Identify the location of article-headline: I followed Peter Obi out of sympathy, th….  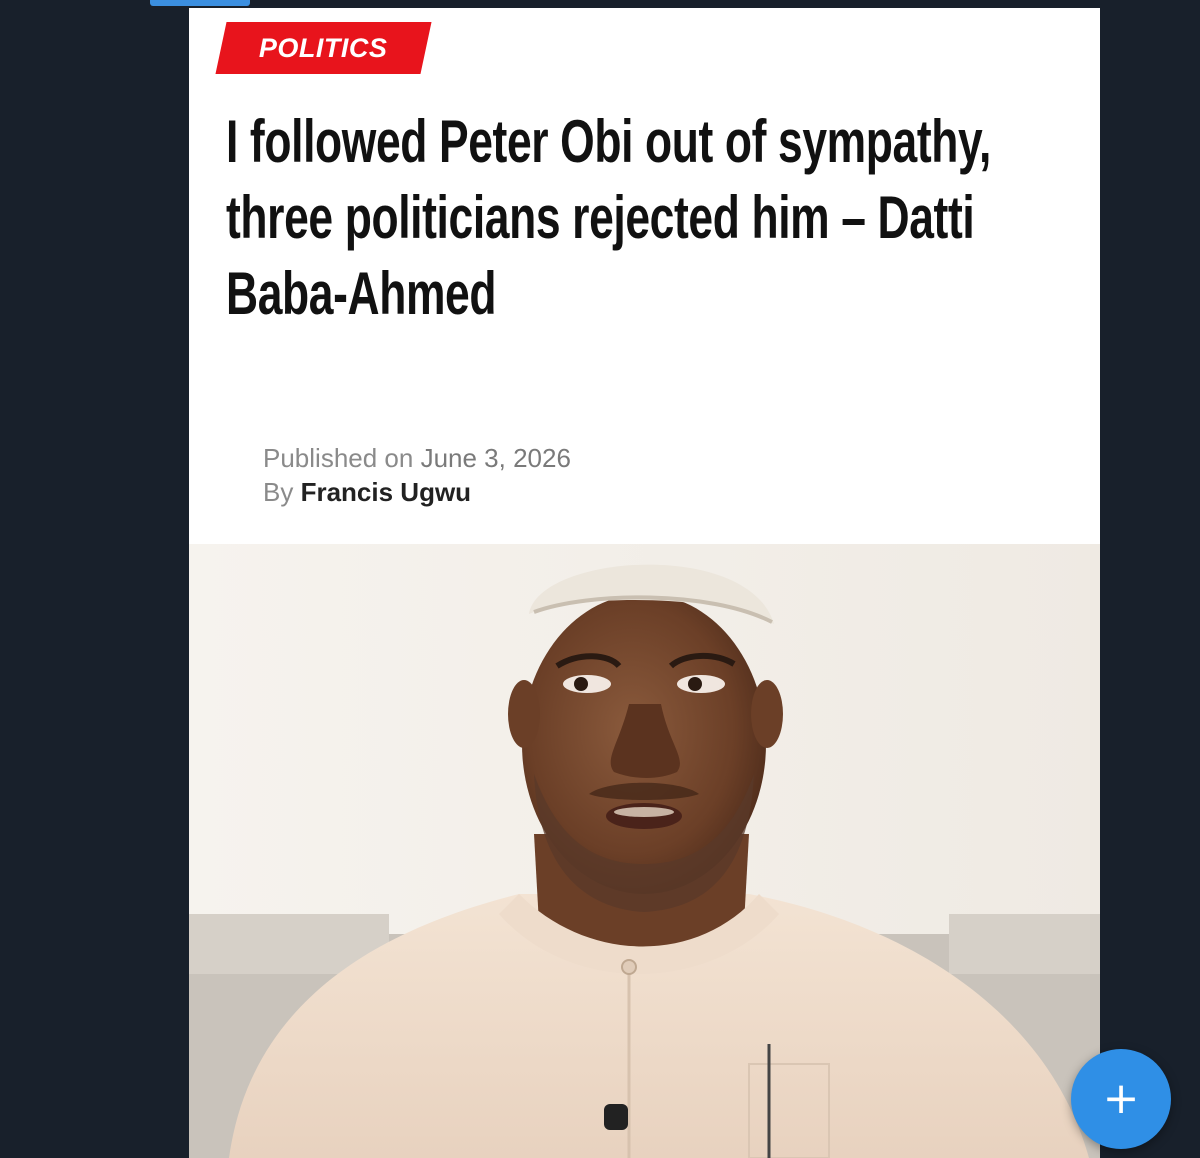
(609, 217).